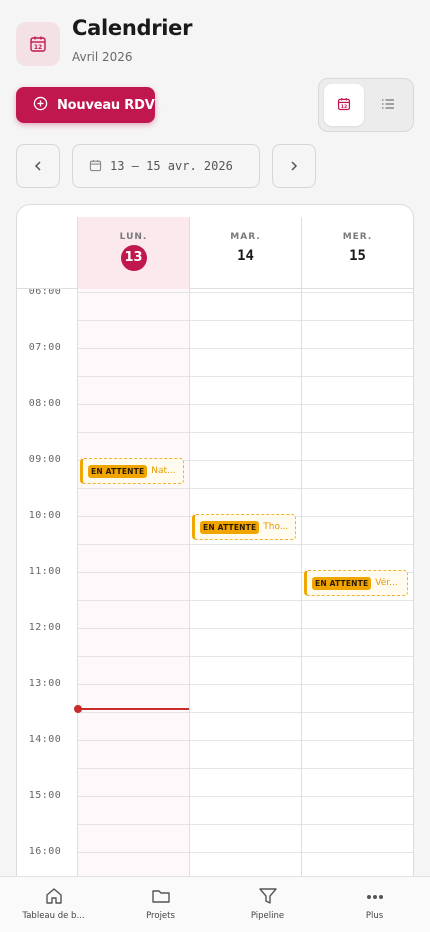  I want to click on new-appointment-button: Nouveau RDV, so click(85, 105).